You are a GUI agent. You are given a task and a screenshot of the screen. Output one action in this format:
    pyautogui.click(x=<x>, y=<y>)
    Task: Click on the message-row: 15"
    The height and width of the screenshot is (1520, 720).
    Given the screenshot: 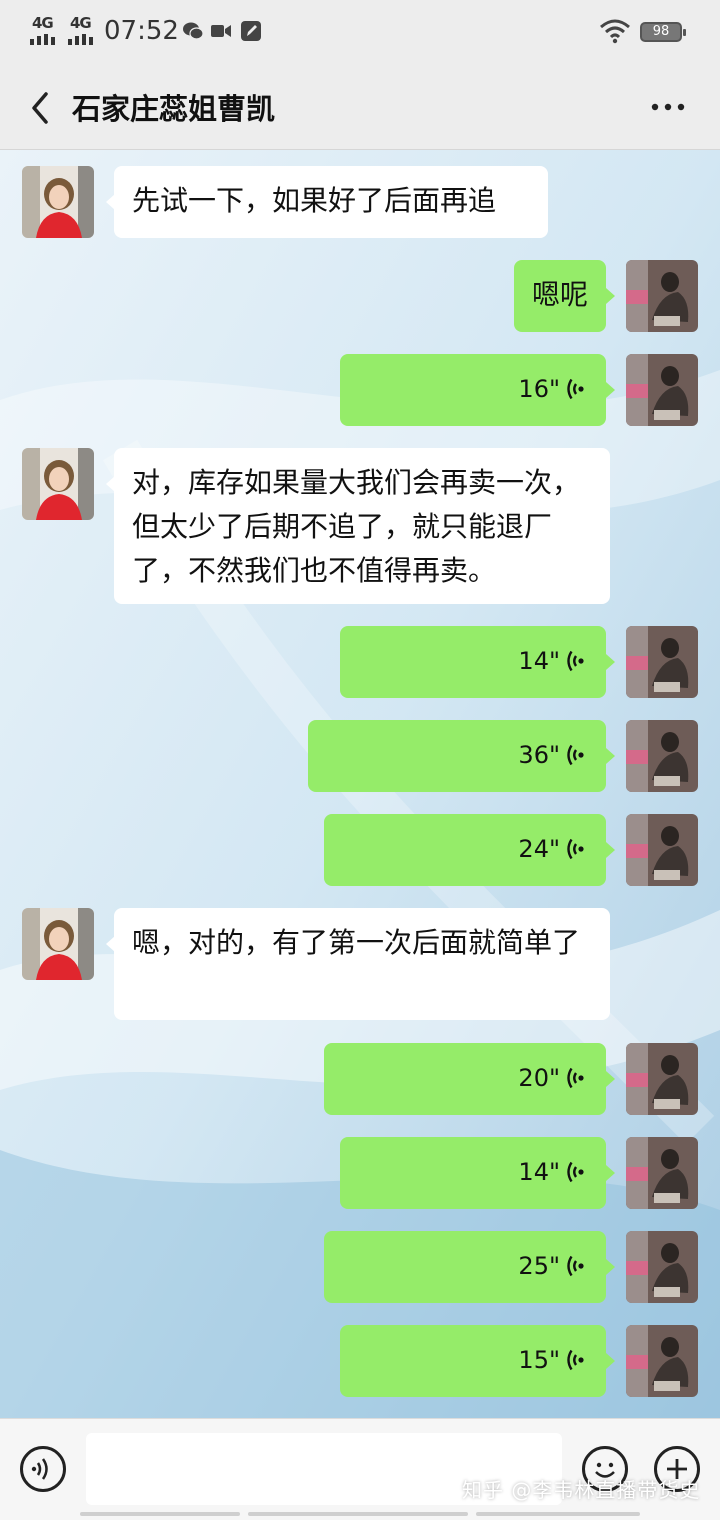 What is the action you would take?
    pyautogui.click(x=360, y=1361)
    